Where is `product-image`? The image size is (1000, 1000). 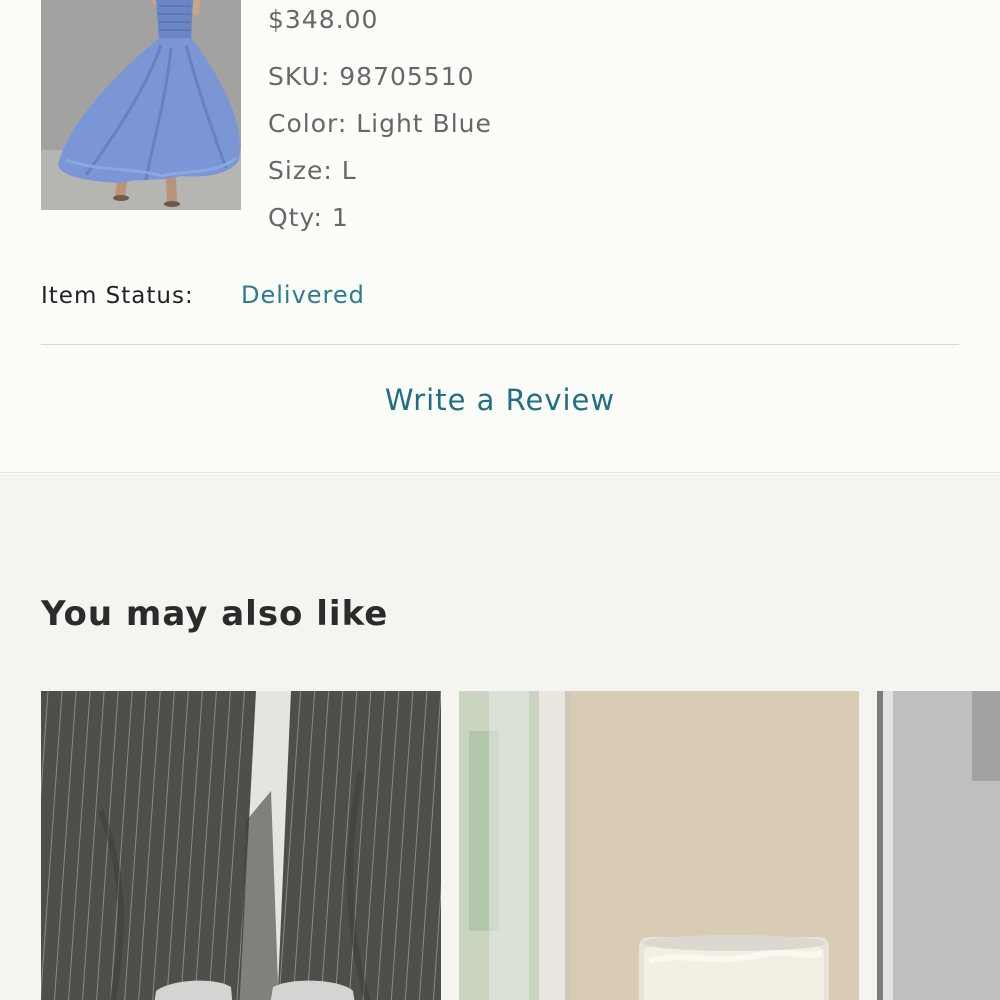 product-image is located at coordinates (141, 105).